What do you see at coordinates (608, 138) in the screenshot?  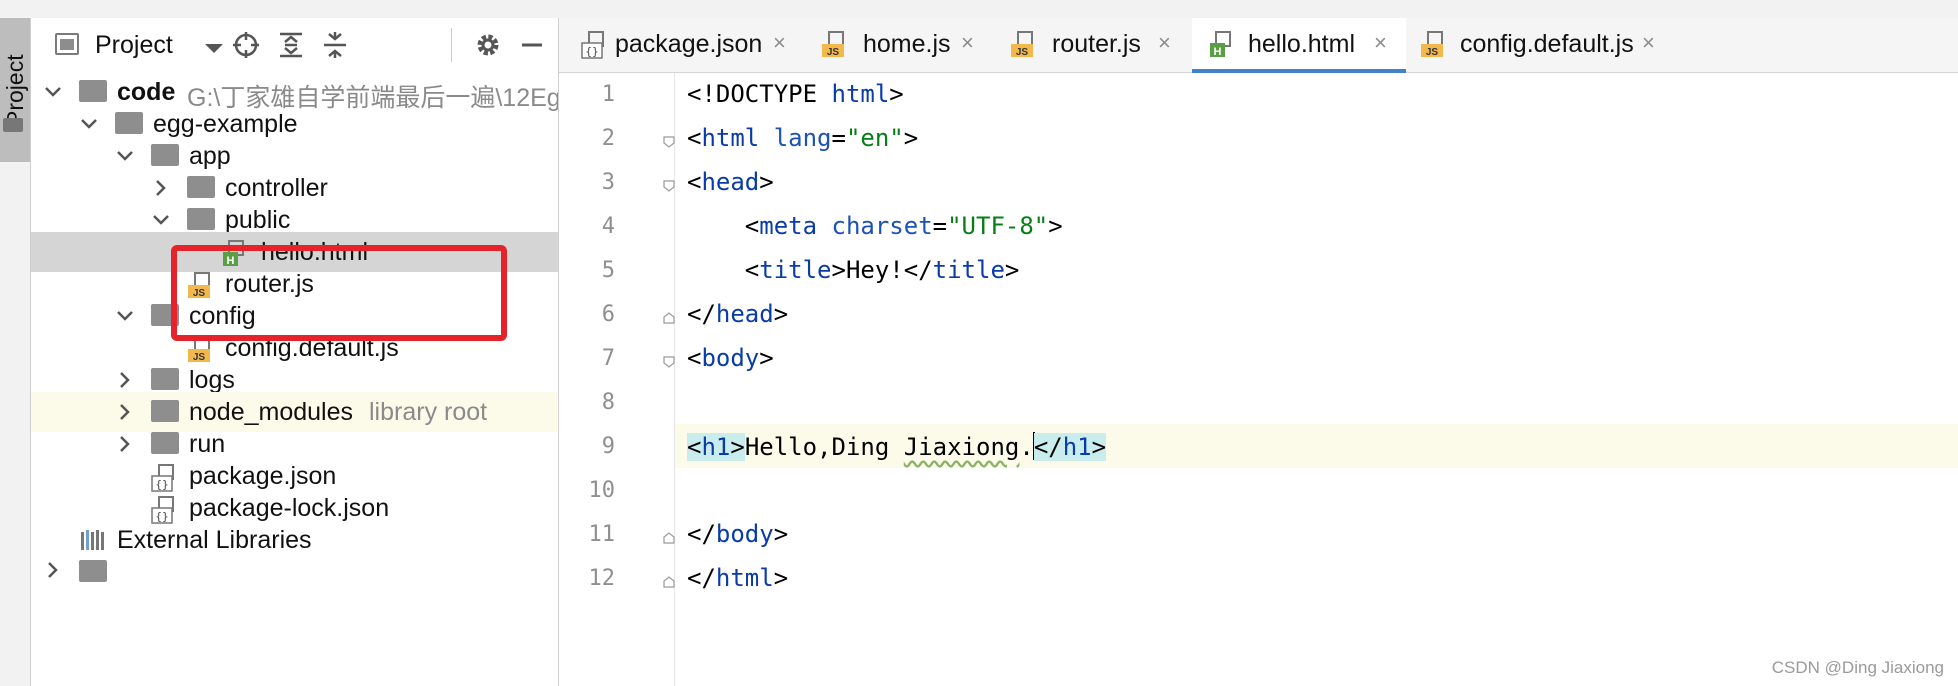 I see `line-number: 2` at bounding box center [608, 138].